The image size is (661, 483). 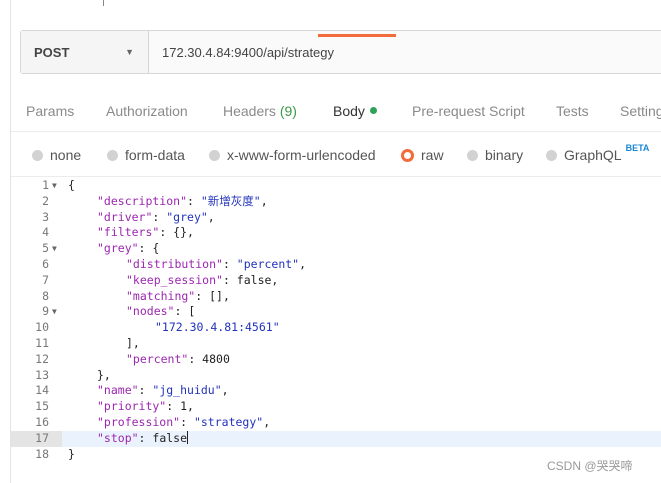 I want to click on tab-pre-request-script: Pre-request Script, so click(x=468, y=111).